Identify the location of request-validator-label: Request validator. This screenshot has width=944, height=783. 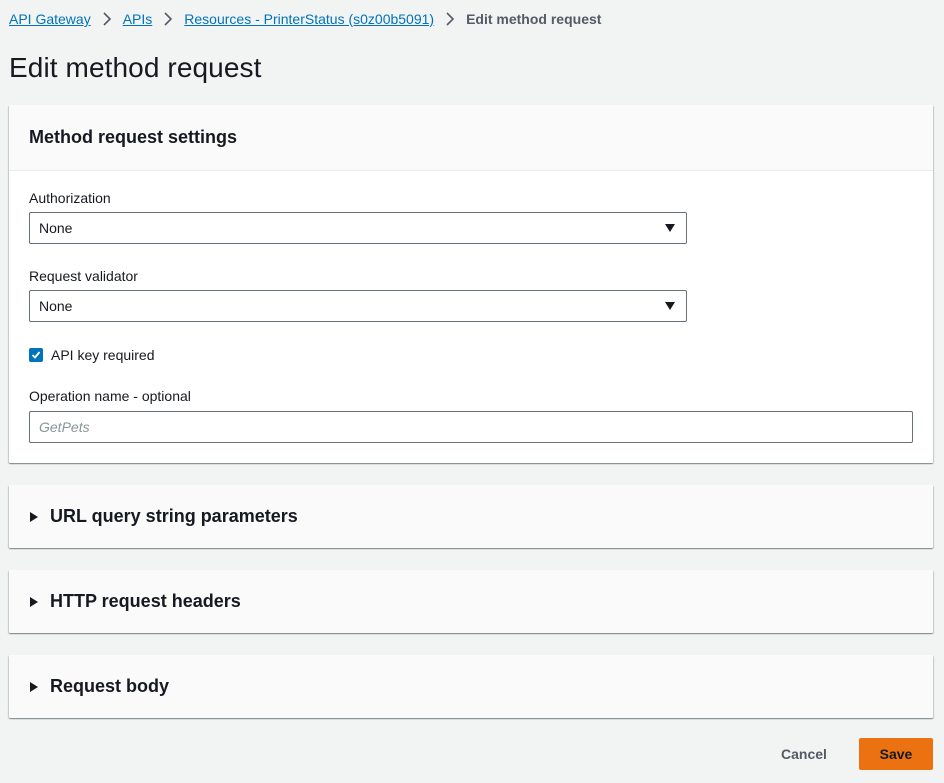
(83, 276).